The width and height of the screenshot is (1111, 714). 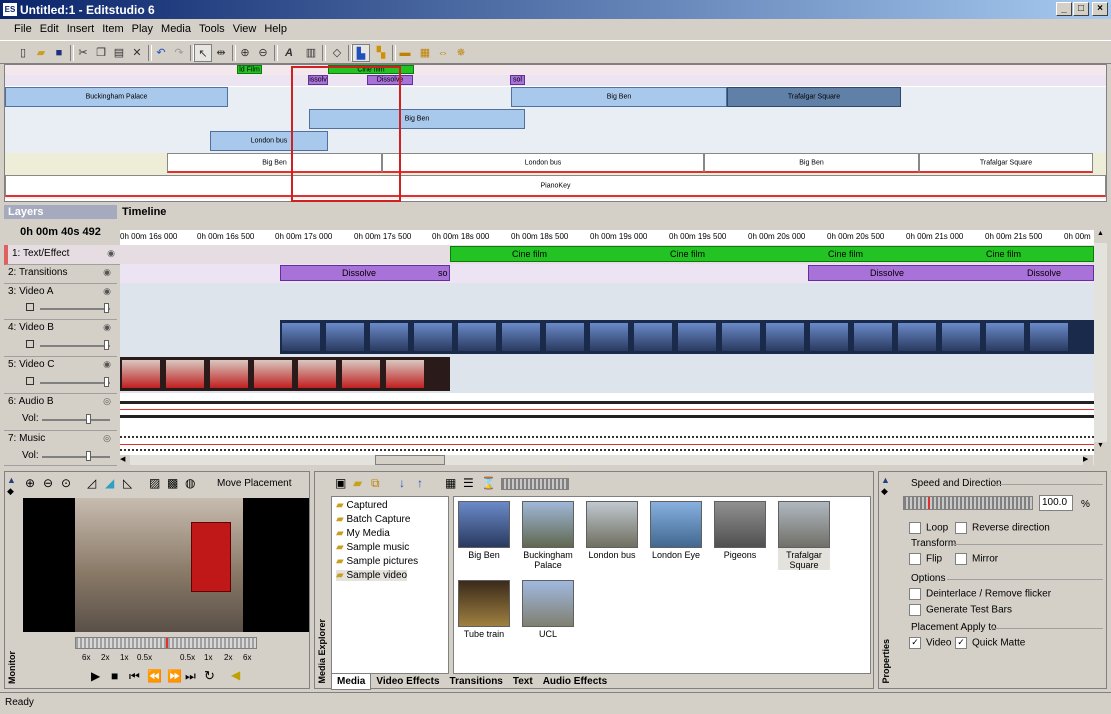 What do you see at coordinates (114, 676) in the screenshot?
I see `stop-icon: ■` at bounding box center [114, 676].